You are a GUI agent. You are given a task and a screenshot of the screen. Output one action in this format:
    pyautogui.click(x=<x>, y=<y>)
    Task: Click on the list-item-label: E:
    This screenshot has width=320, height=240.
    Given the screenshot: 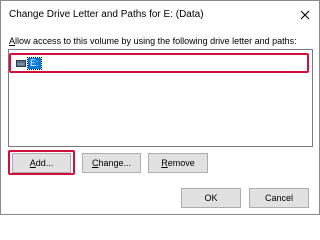 What is the action you would take?
    pyautogui.click(x=34, y=63)
    